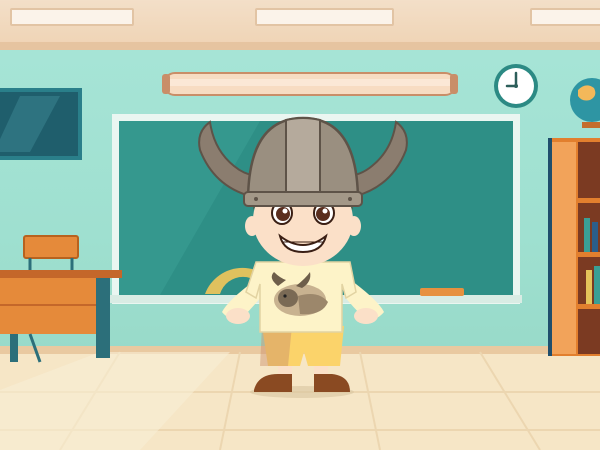  Describe the element at coordinates (574, 247) in the screenshot. I see `bookcase` at that location.